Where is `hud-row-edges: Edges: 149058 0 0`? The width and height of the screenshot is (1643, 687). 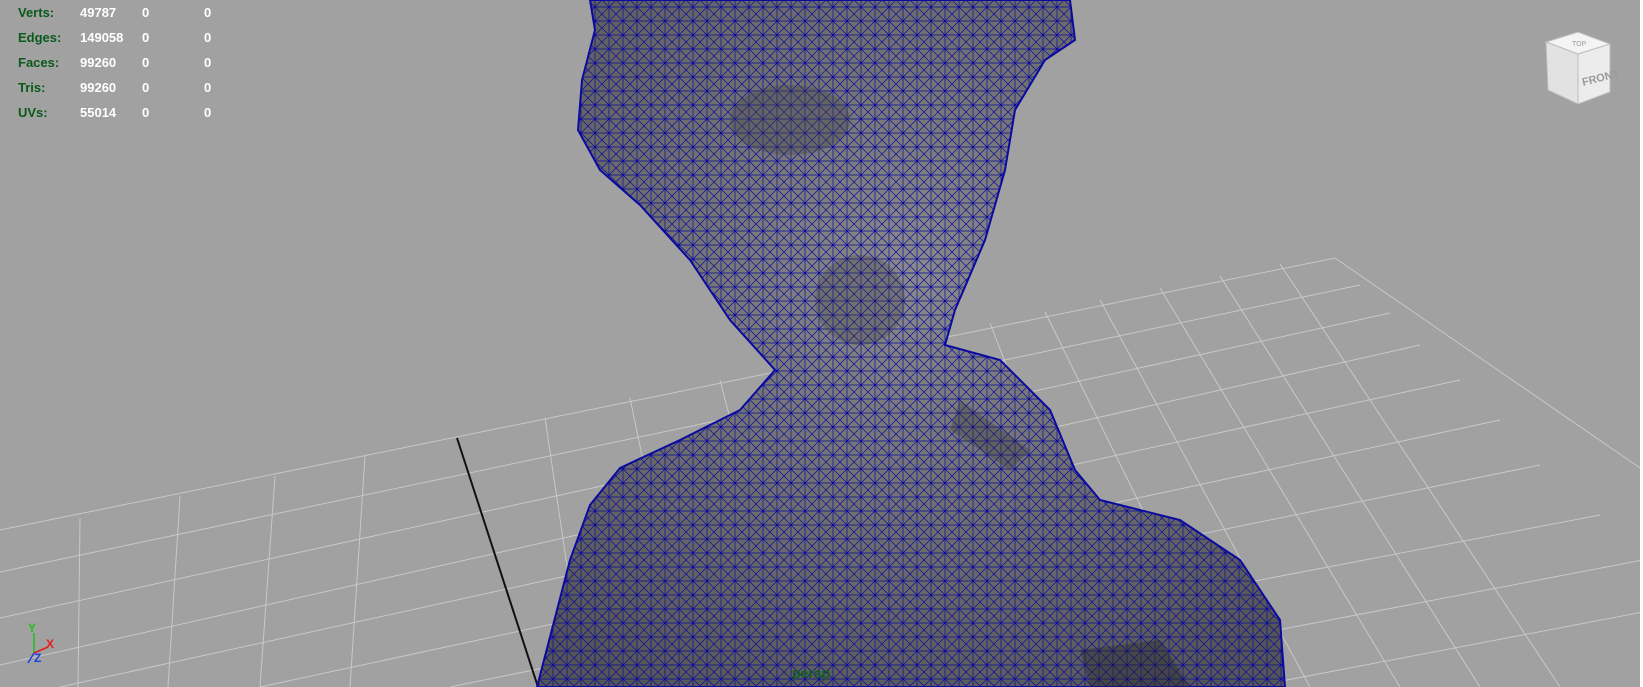
hud-row-edges: Edges: 149058 0 0 is located at coordinates (131, 37).